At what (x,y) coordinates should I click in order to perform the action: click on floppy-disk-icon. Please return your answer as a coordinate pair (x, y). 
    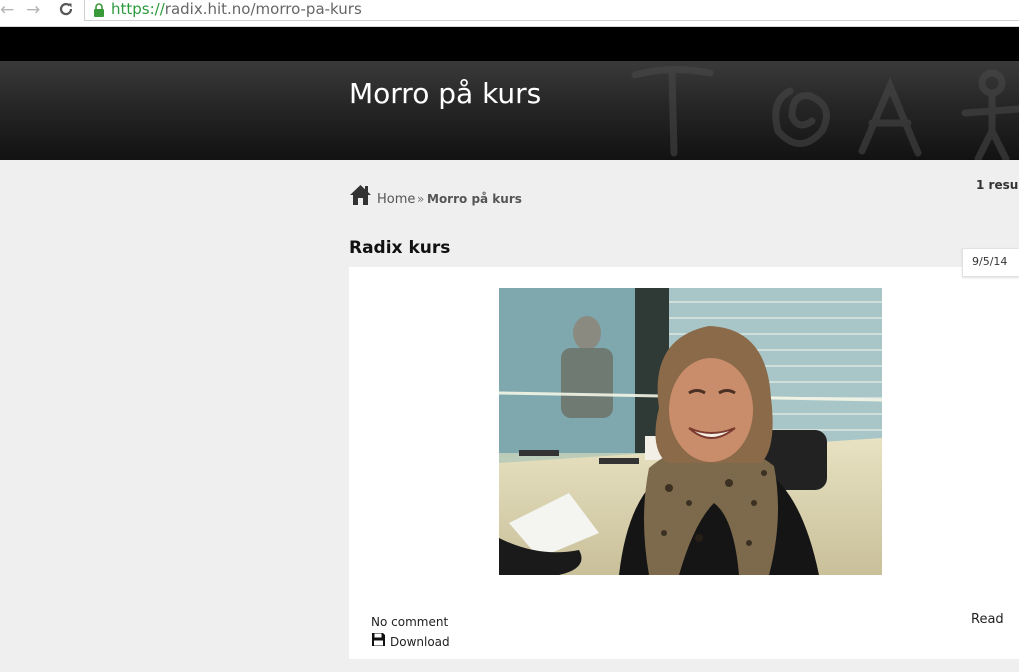
    Looking at the image, I should click on (378, 639).